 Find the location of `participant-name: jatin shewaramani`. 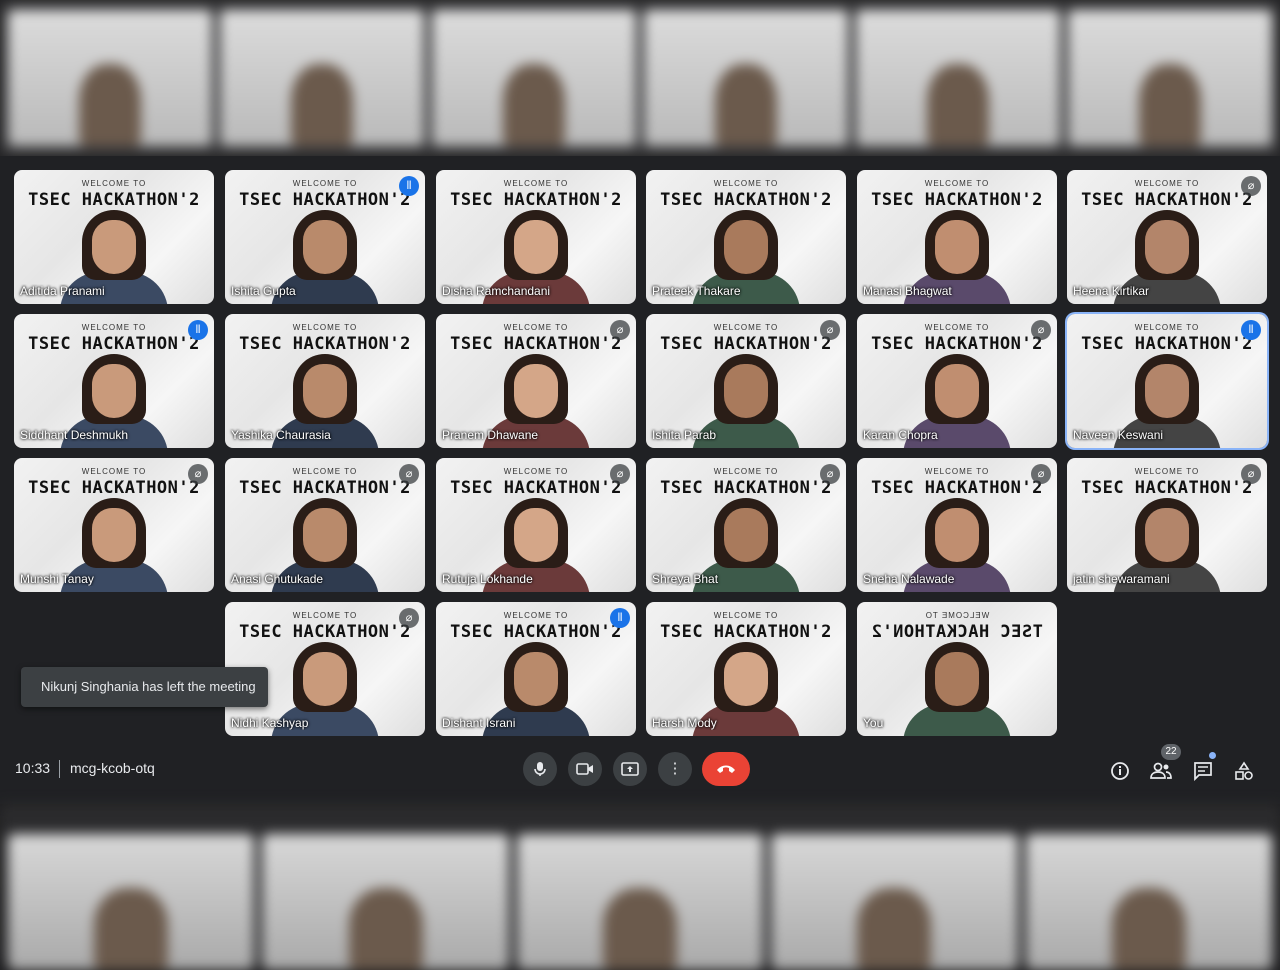

participant-name: jatin shewaramani is located at coordinates (1121, 579).